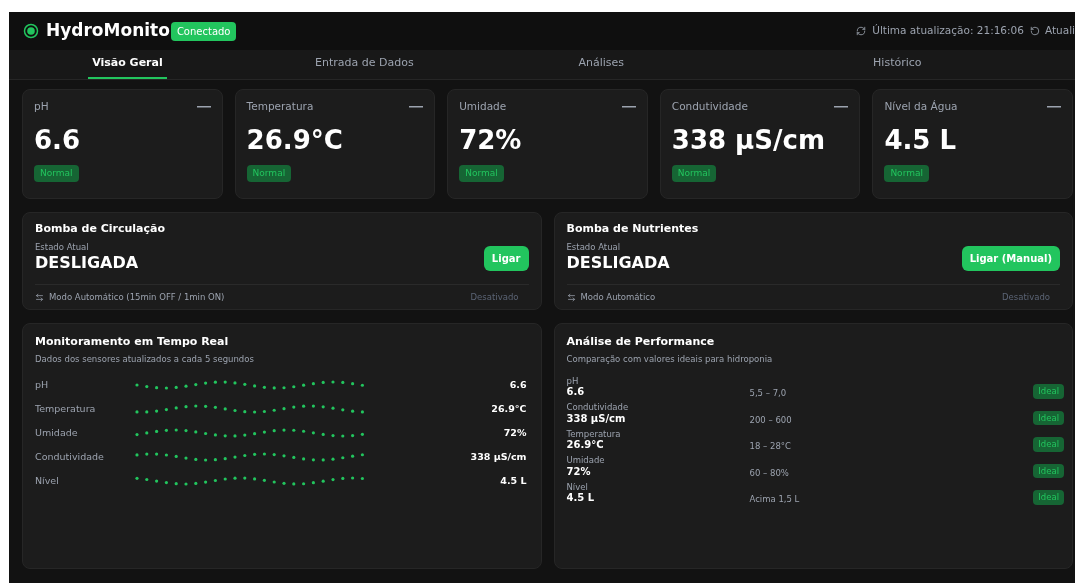  Describe the element at coordinates (127, 64) in the screenshot. I see `tab: Visão Geral` at that location.